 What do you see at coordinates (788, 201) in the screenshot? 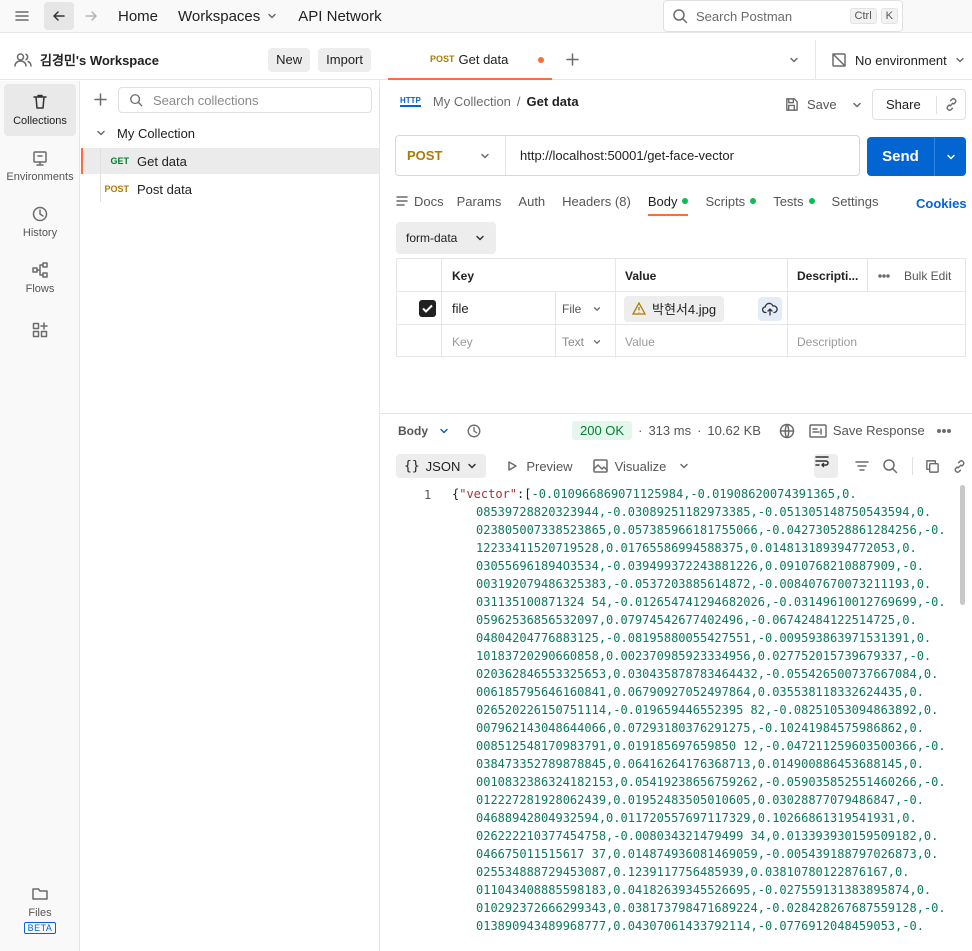
I see `tab-tests-label: Tests` at bounding box center [788, 201].